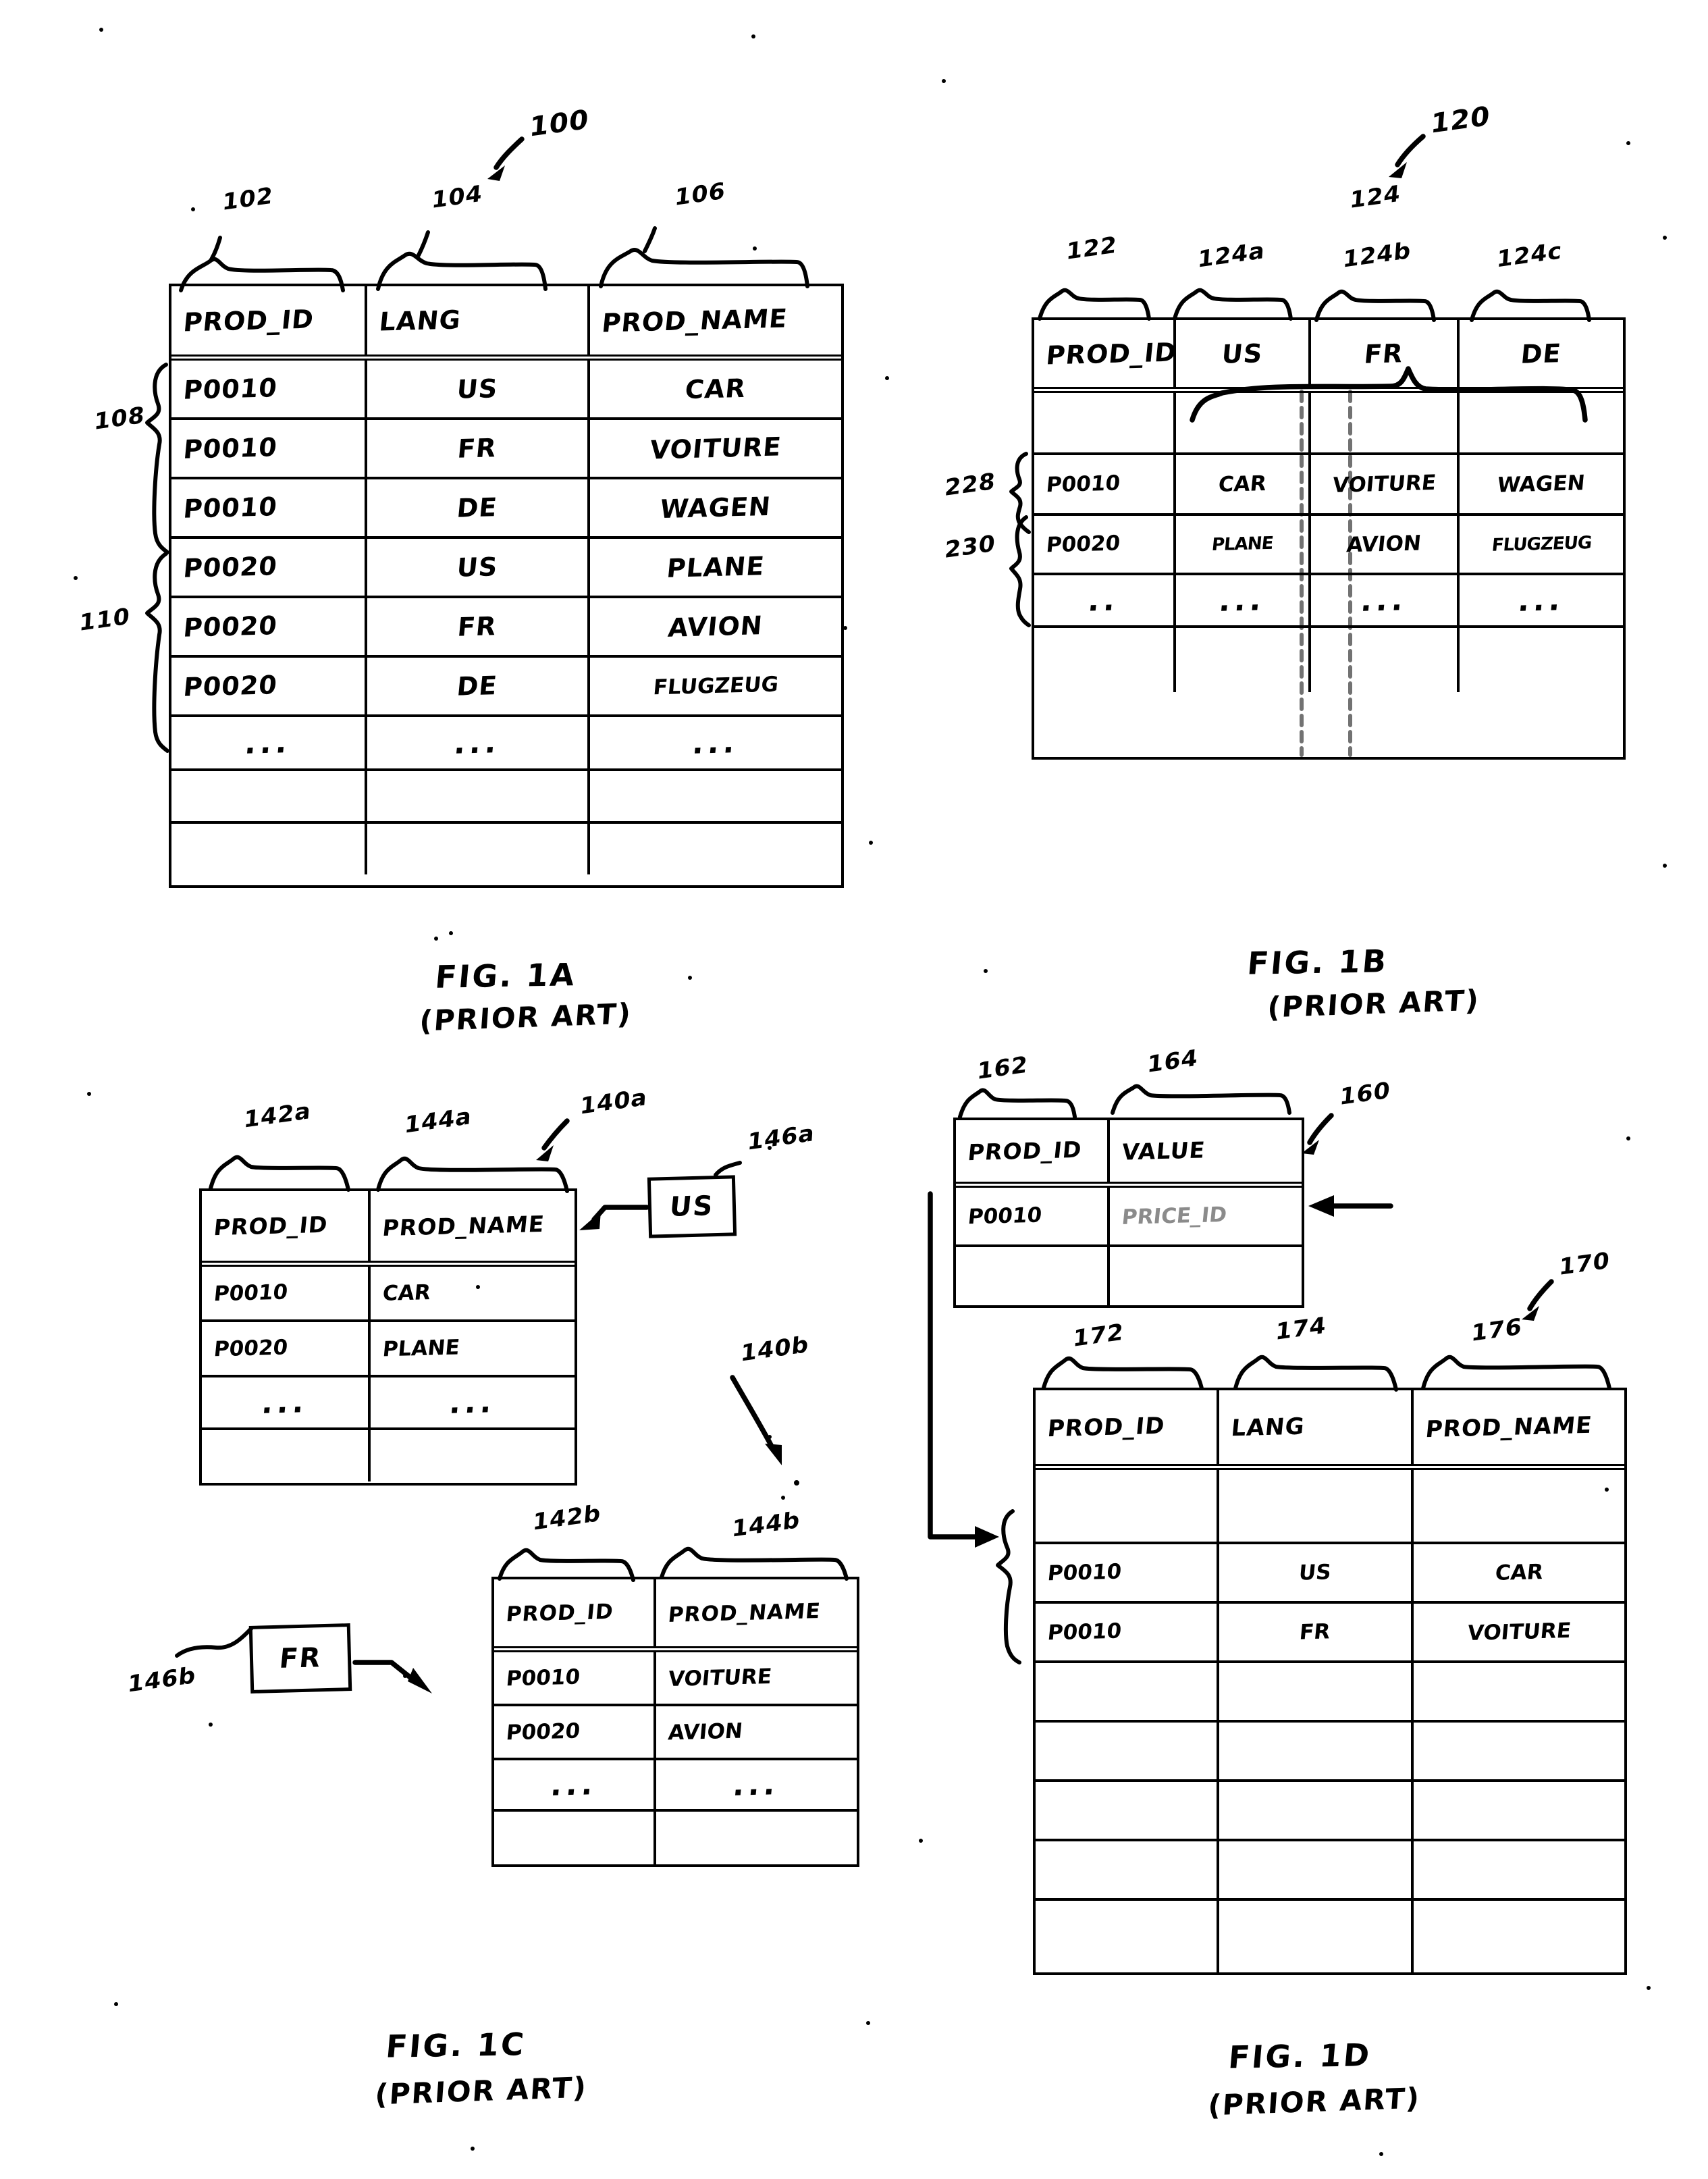 This screenshot has height=2179, width=1708. I want to click on fig1a-column-ref-106: 106, so click(700, 194).